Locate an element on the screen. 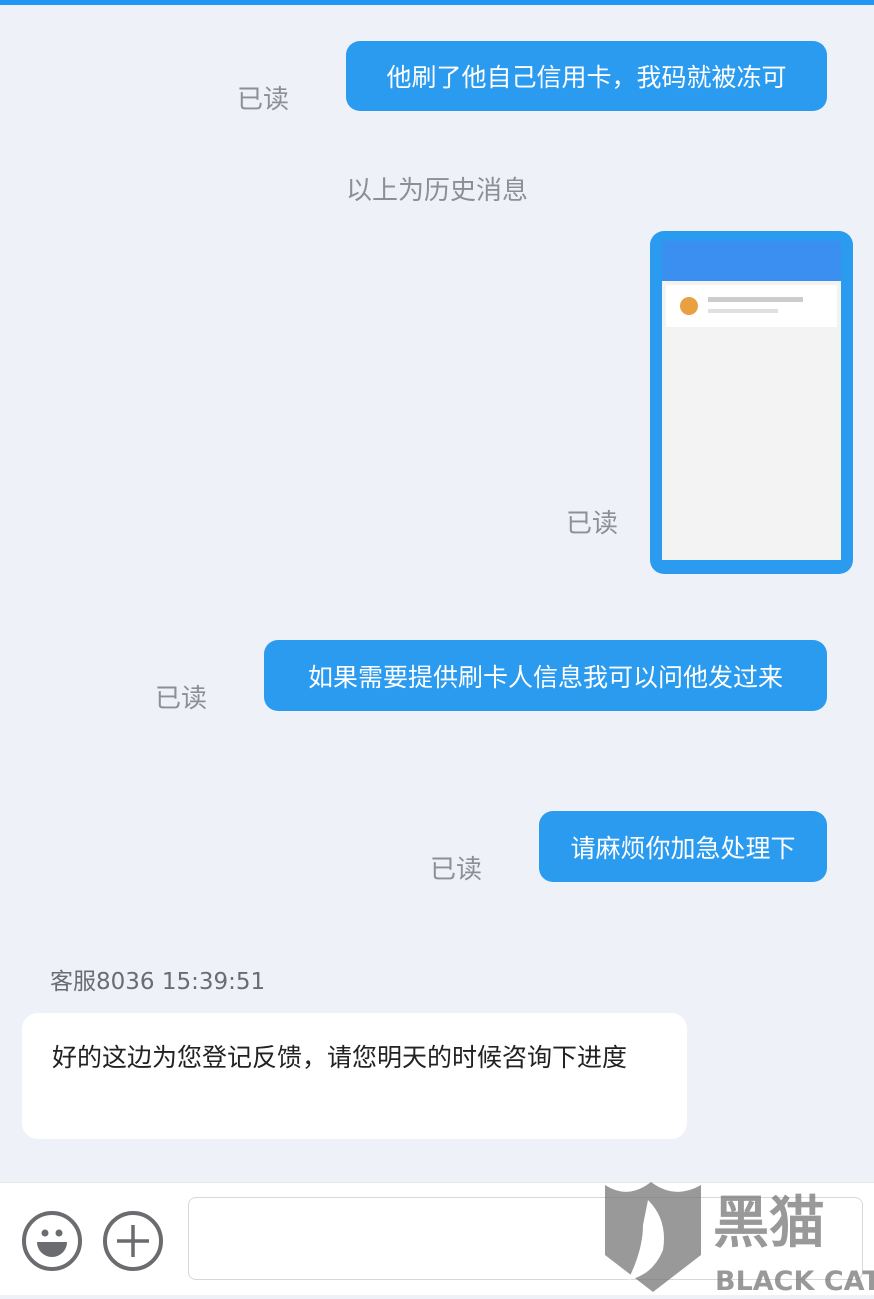 The image size is (874, 1299). top-accent-bar is located at coordinates (437, 2).